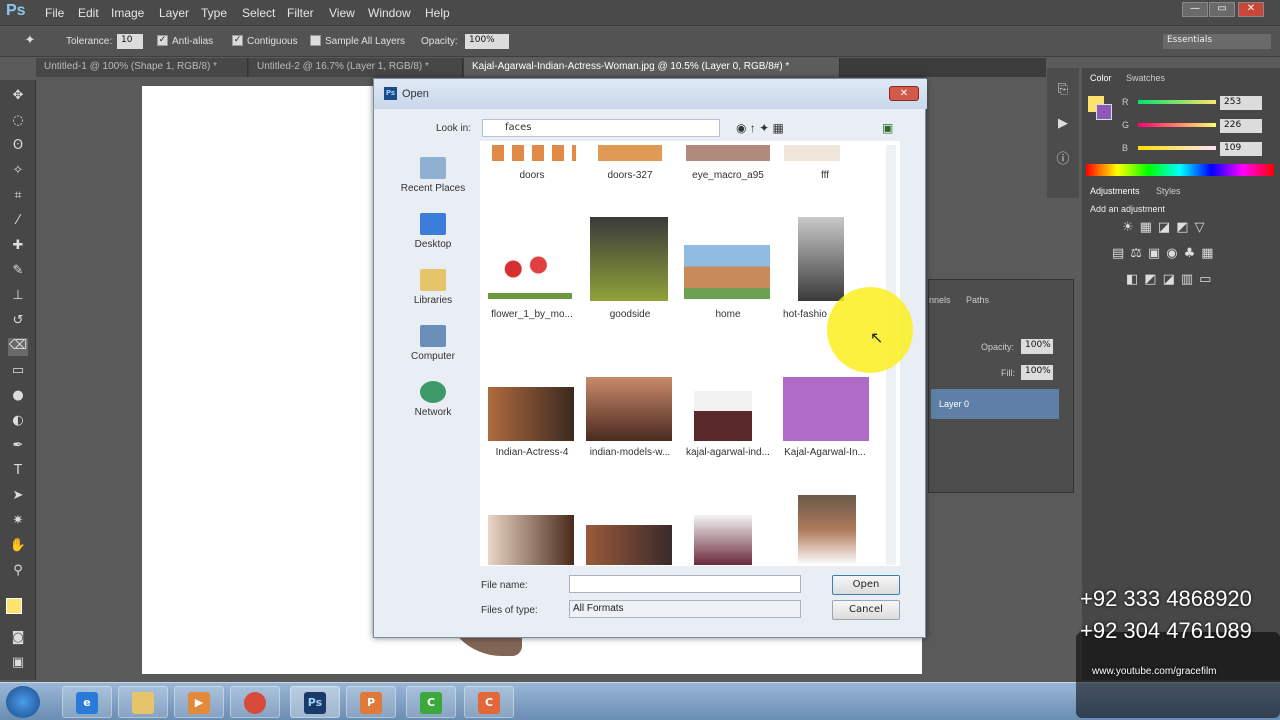 This screenshot has height=720, width=1280. I want to click on task-explorer, so click(143, 702).